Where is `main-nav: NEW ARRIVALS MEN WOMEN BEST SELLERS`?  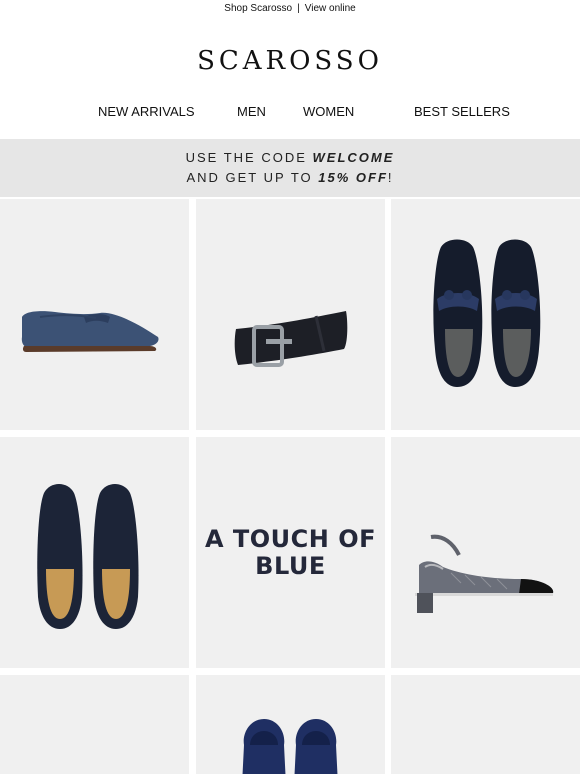
main-nav: NEW ARRIVALS MEN WOMEN BEST SELLERS is located at coordinates (290, 114).